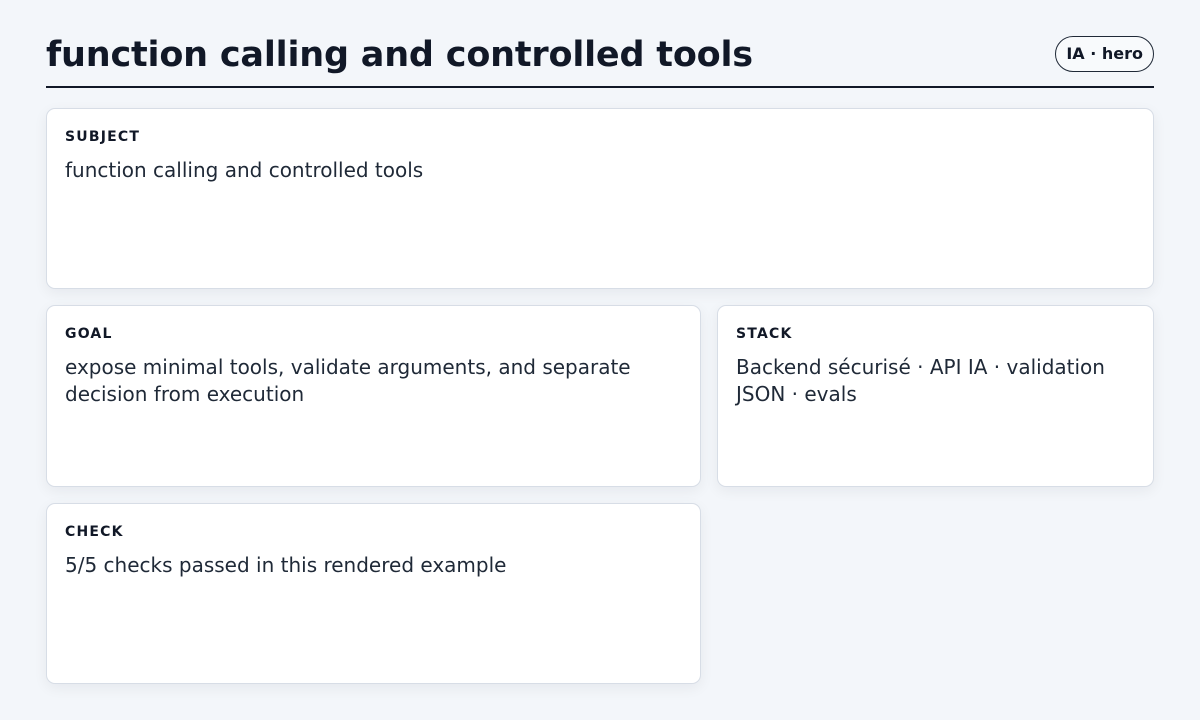 The image size is (1200, 720). I want to click on category-badge: IA · hero, so click(1104, 54).